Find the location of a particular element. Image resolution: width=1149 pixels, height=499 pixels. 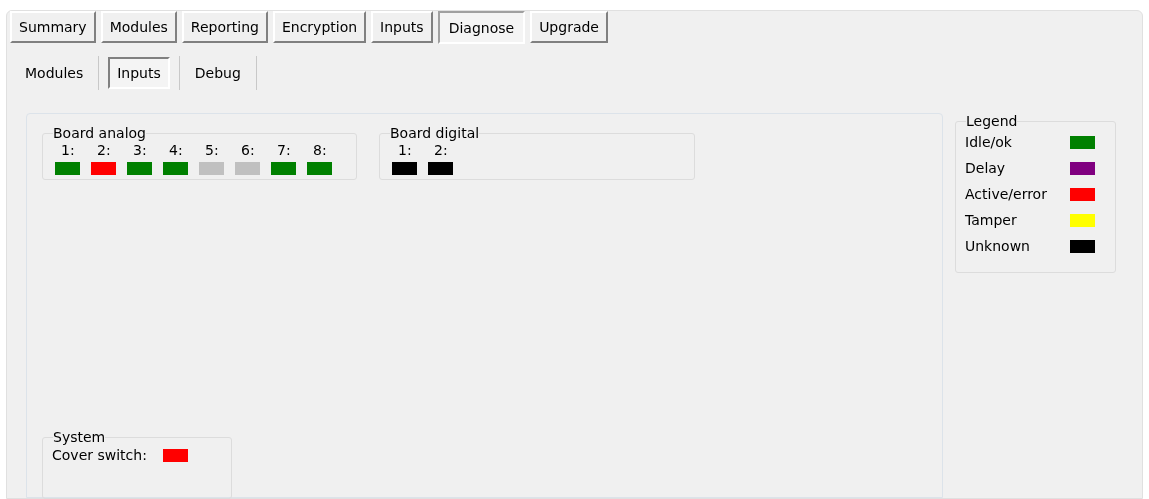

input-number: 8: is located at coordinates (319, 150).